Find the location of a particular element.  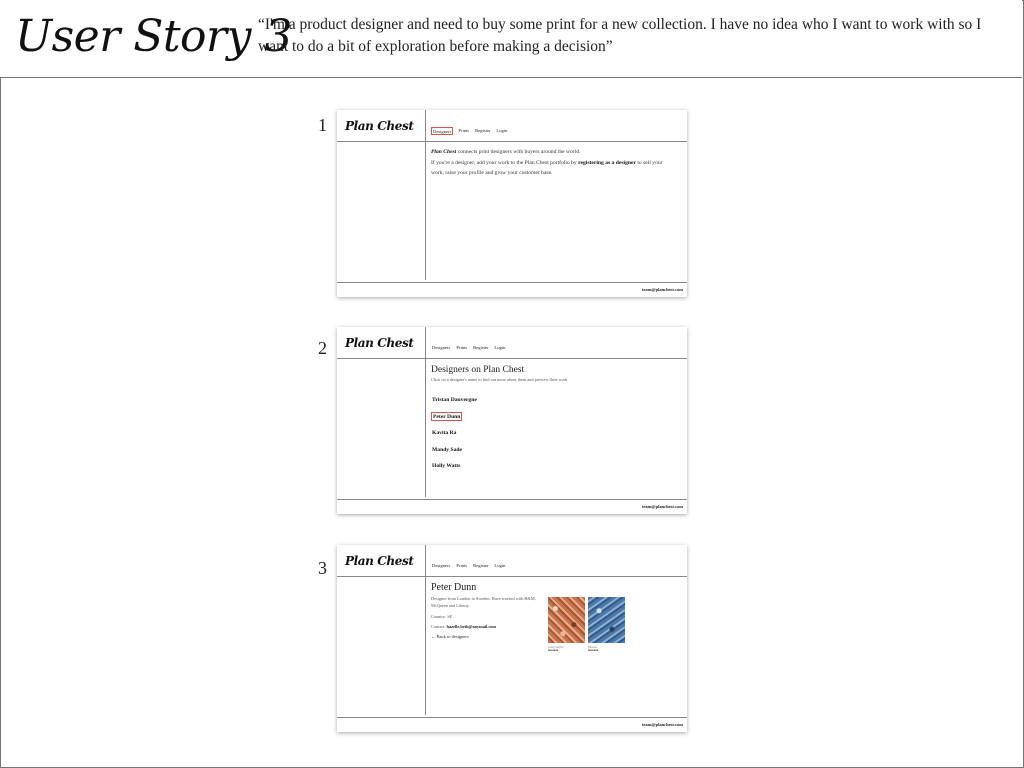

story-title: User Story 3 is located at coordinates (153, 36).